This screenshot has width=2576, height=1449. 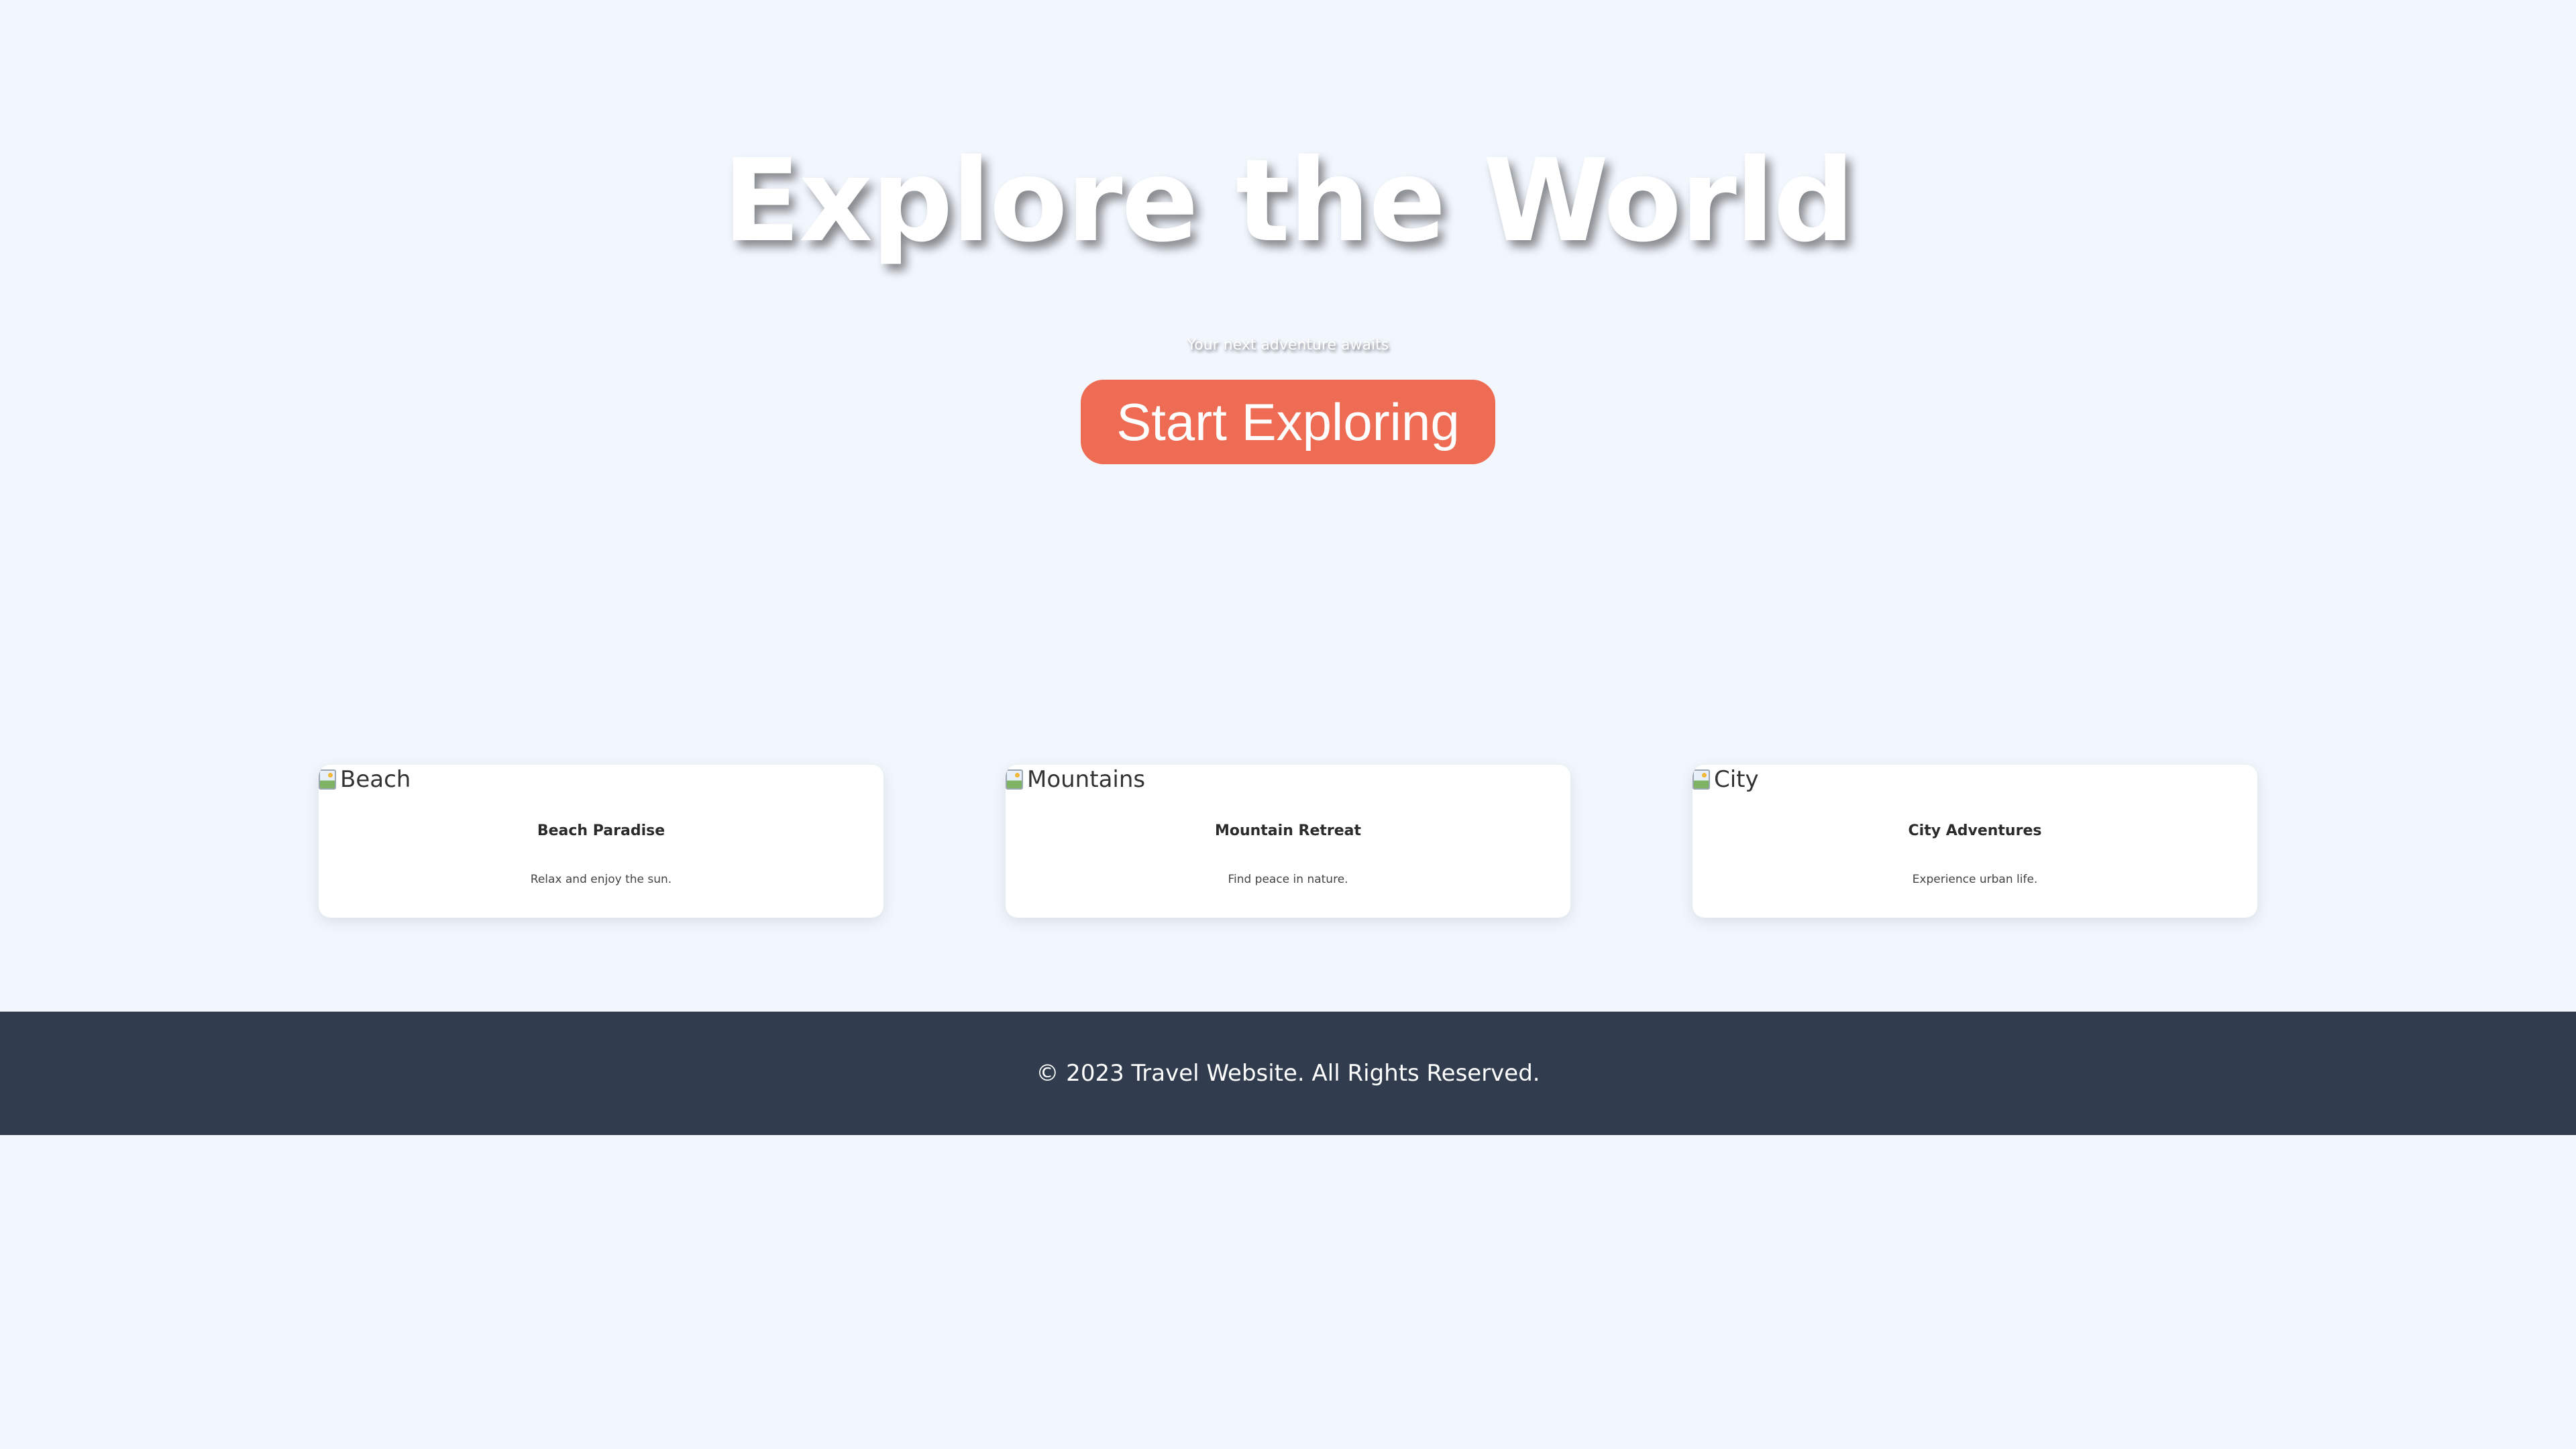 I want to click on card-title: City Adventures, so click(x=1975, y=830).